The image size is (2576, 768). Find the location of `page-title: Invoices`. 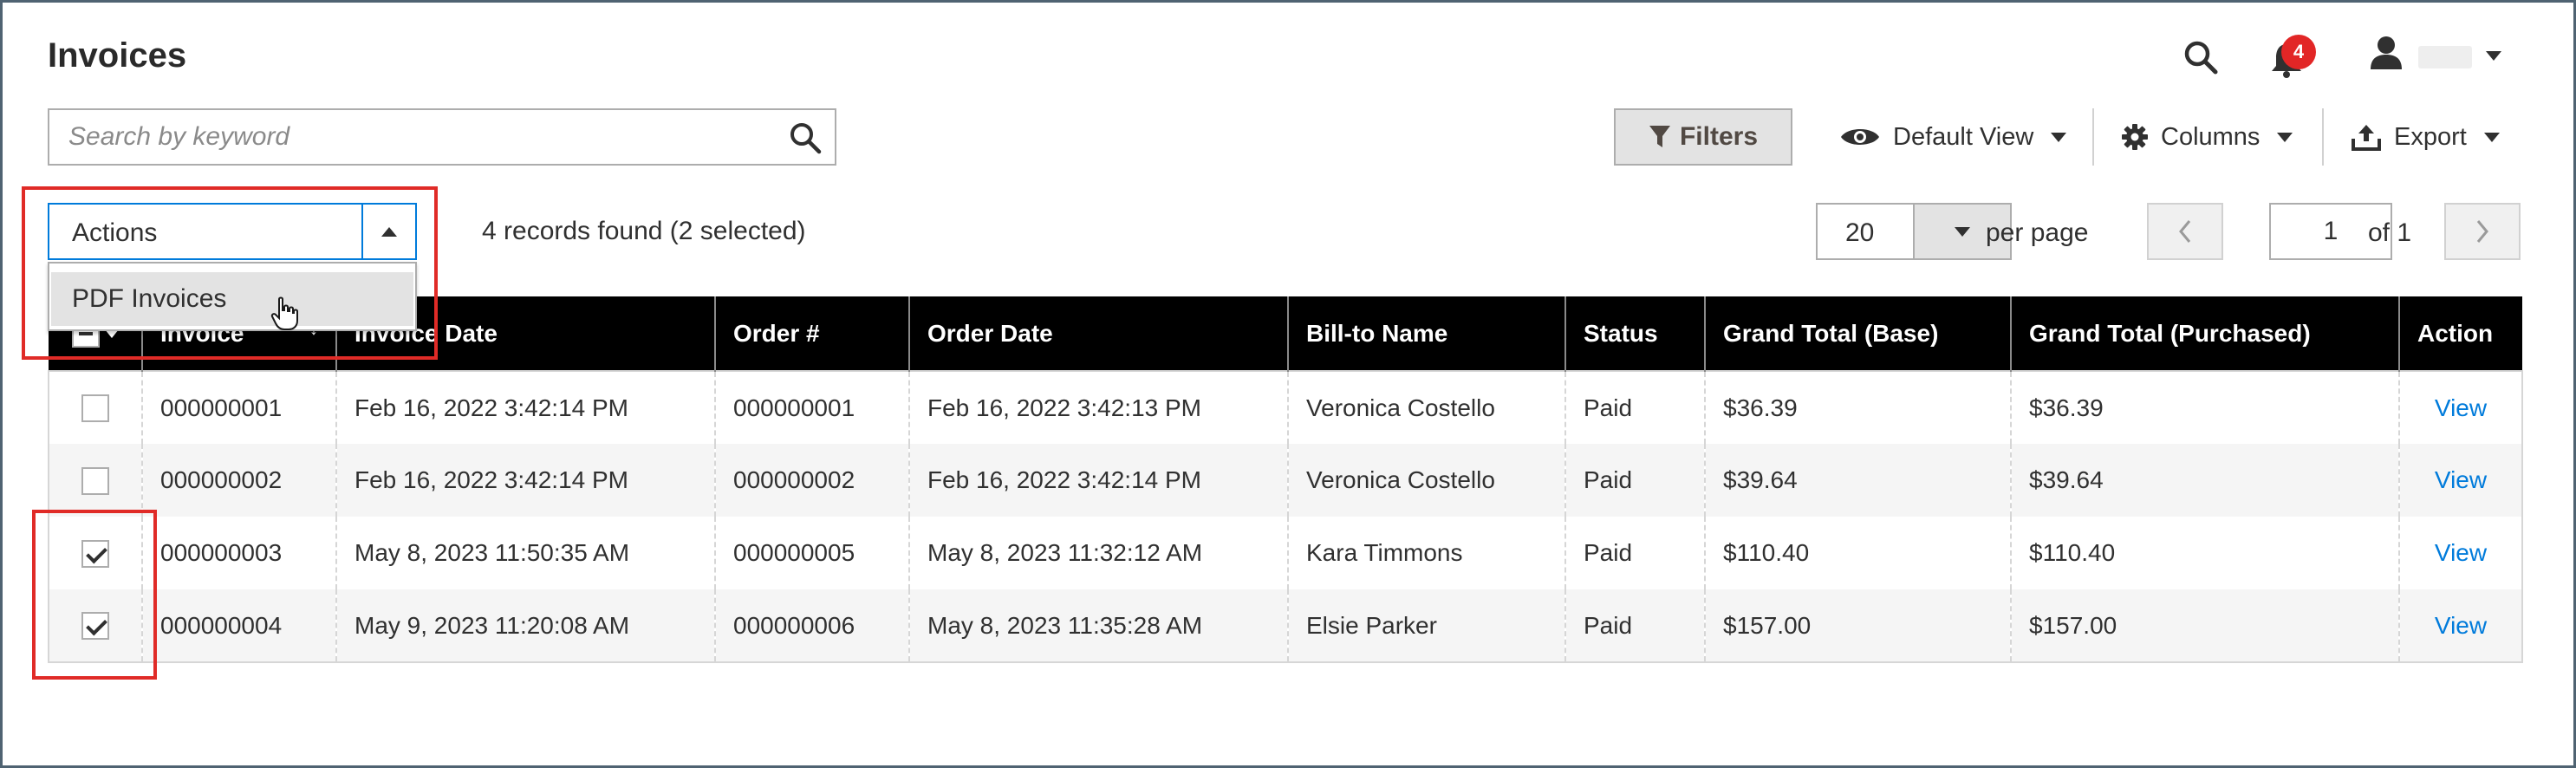

page-title: Invoices is located at coordinates (118, 55).